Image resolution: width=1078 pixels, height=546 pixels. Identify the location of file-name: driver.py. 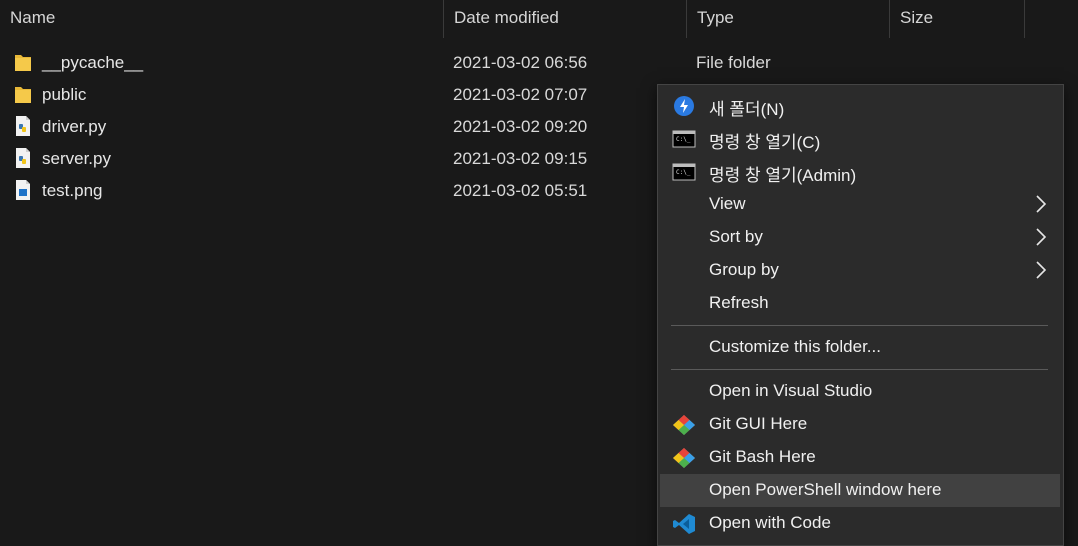
(74, 126).